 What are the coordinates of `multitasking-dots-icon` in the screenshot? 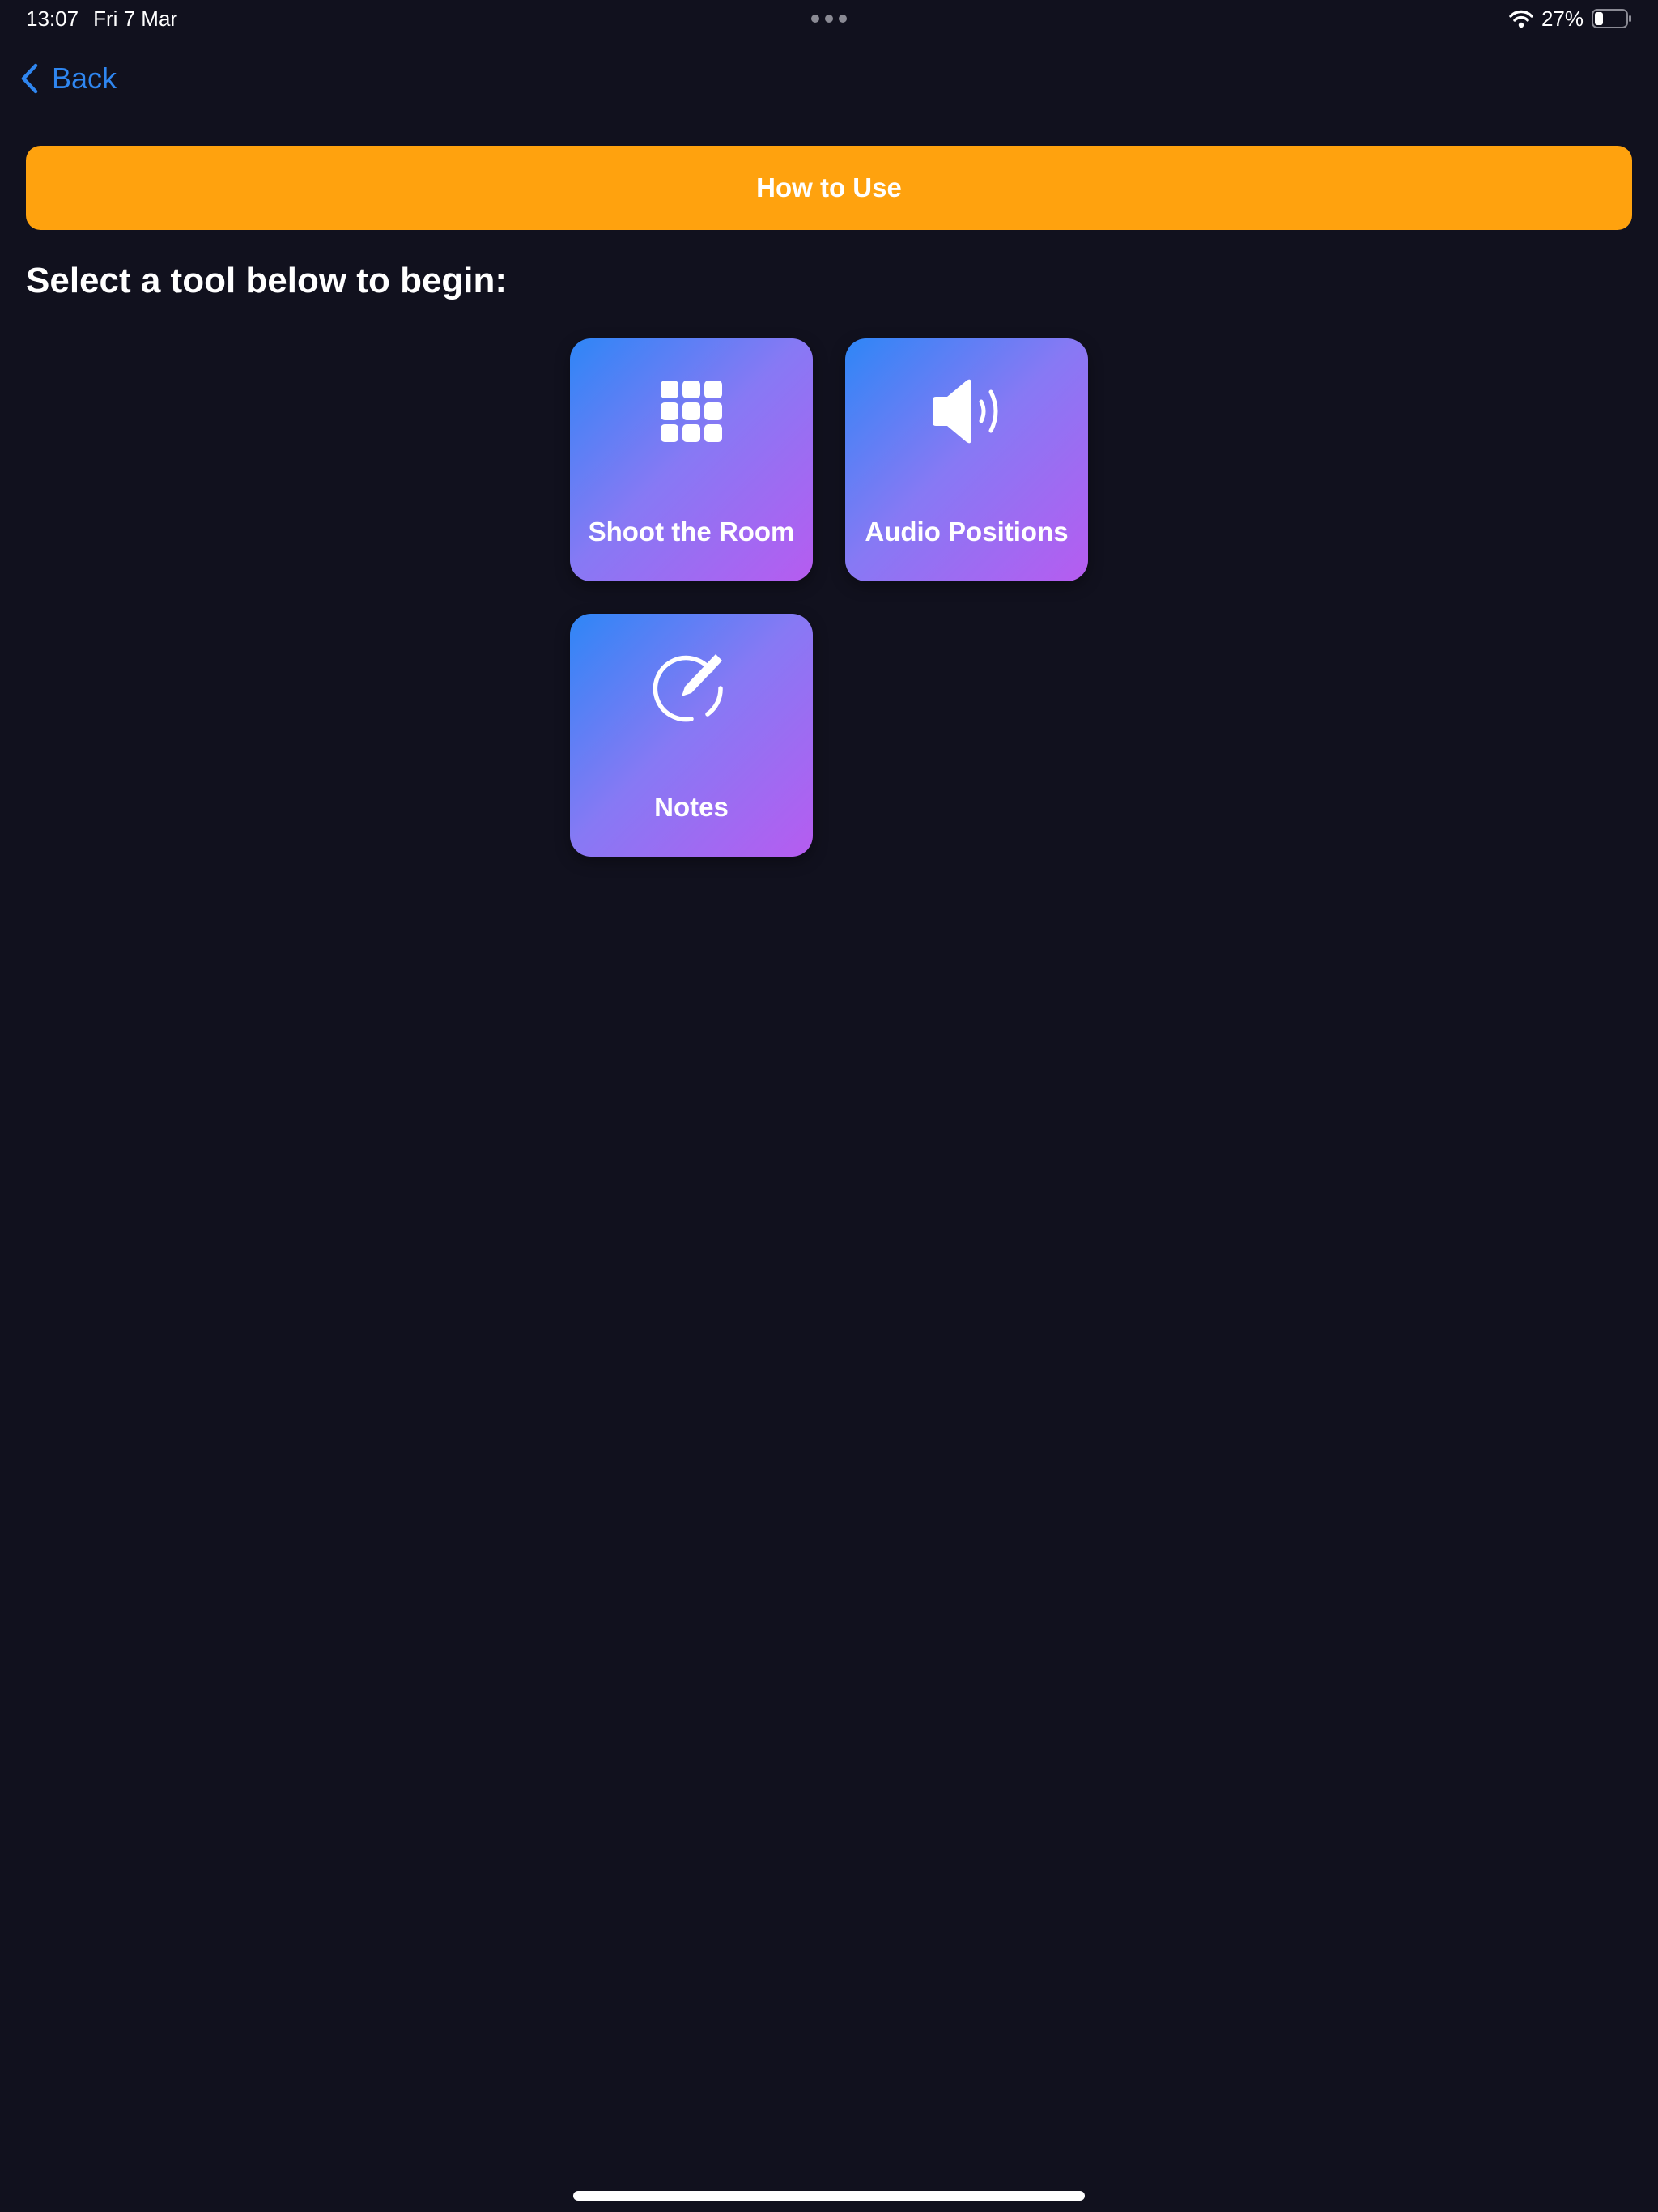 It's located at (829, 19).